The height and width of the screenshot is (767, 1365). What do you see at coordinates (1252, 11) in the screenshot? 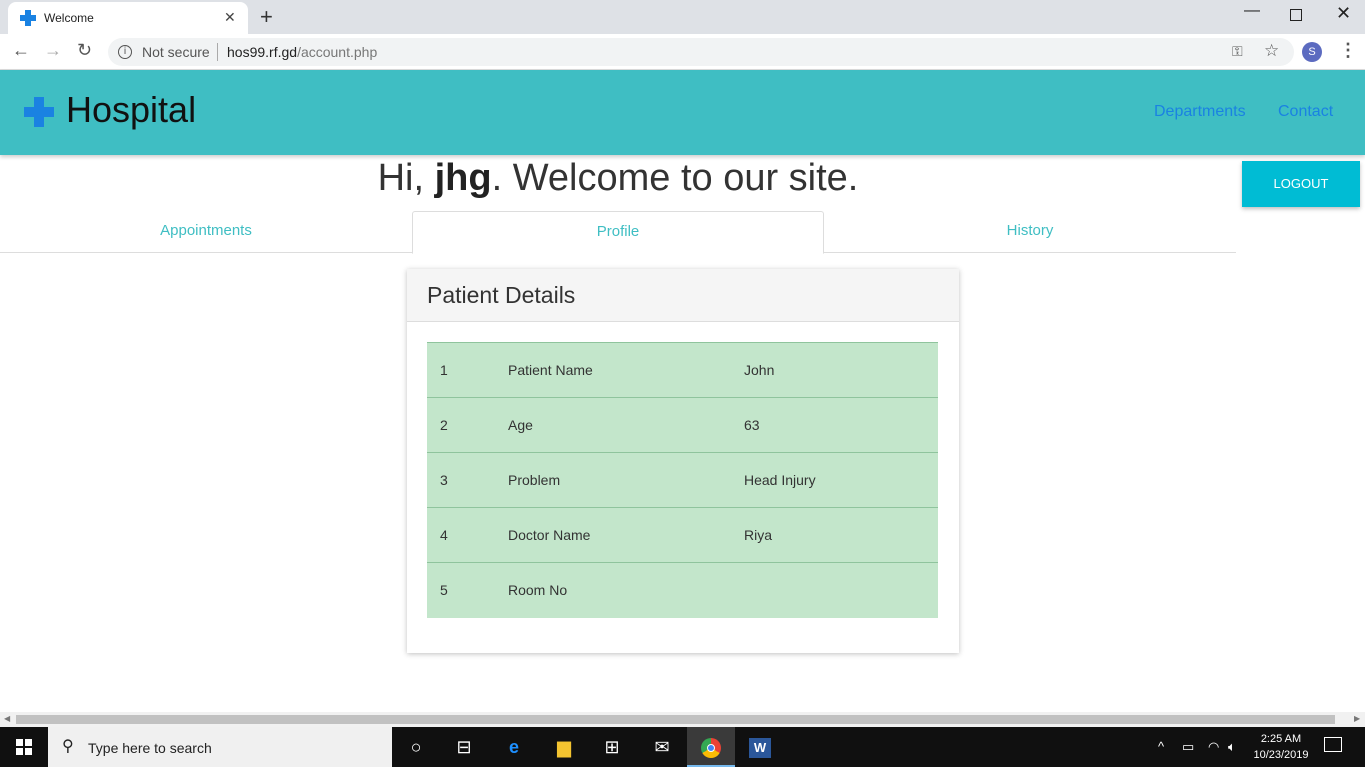
I see `minimize-icon: —` at bounding box center [1252, 11].